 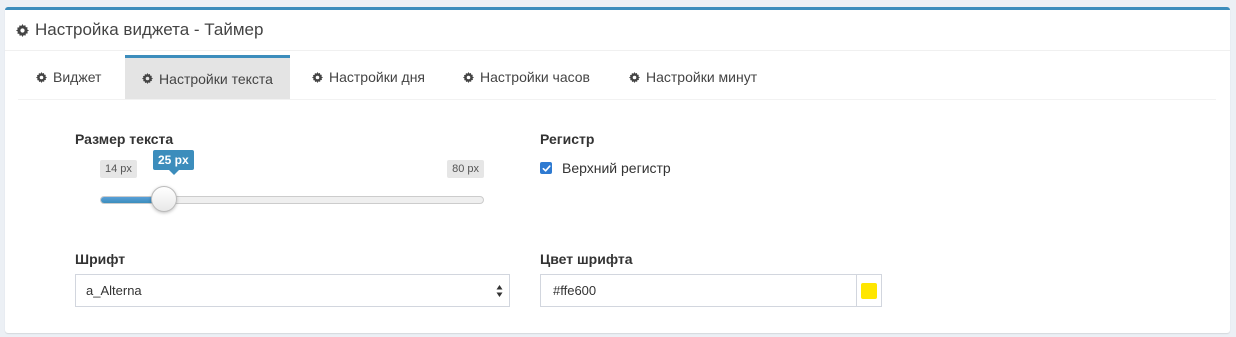 What do you see at coordinates (77, 77) in the screenshot?
I see `tab-label: Виджет` at bounding box center [77, 77].